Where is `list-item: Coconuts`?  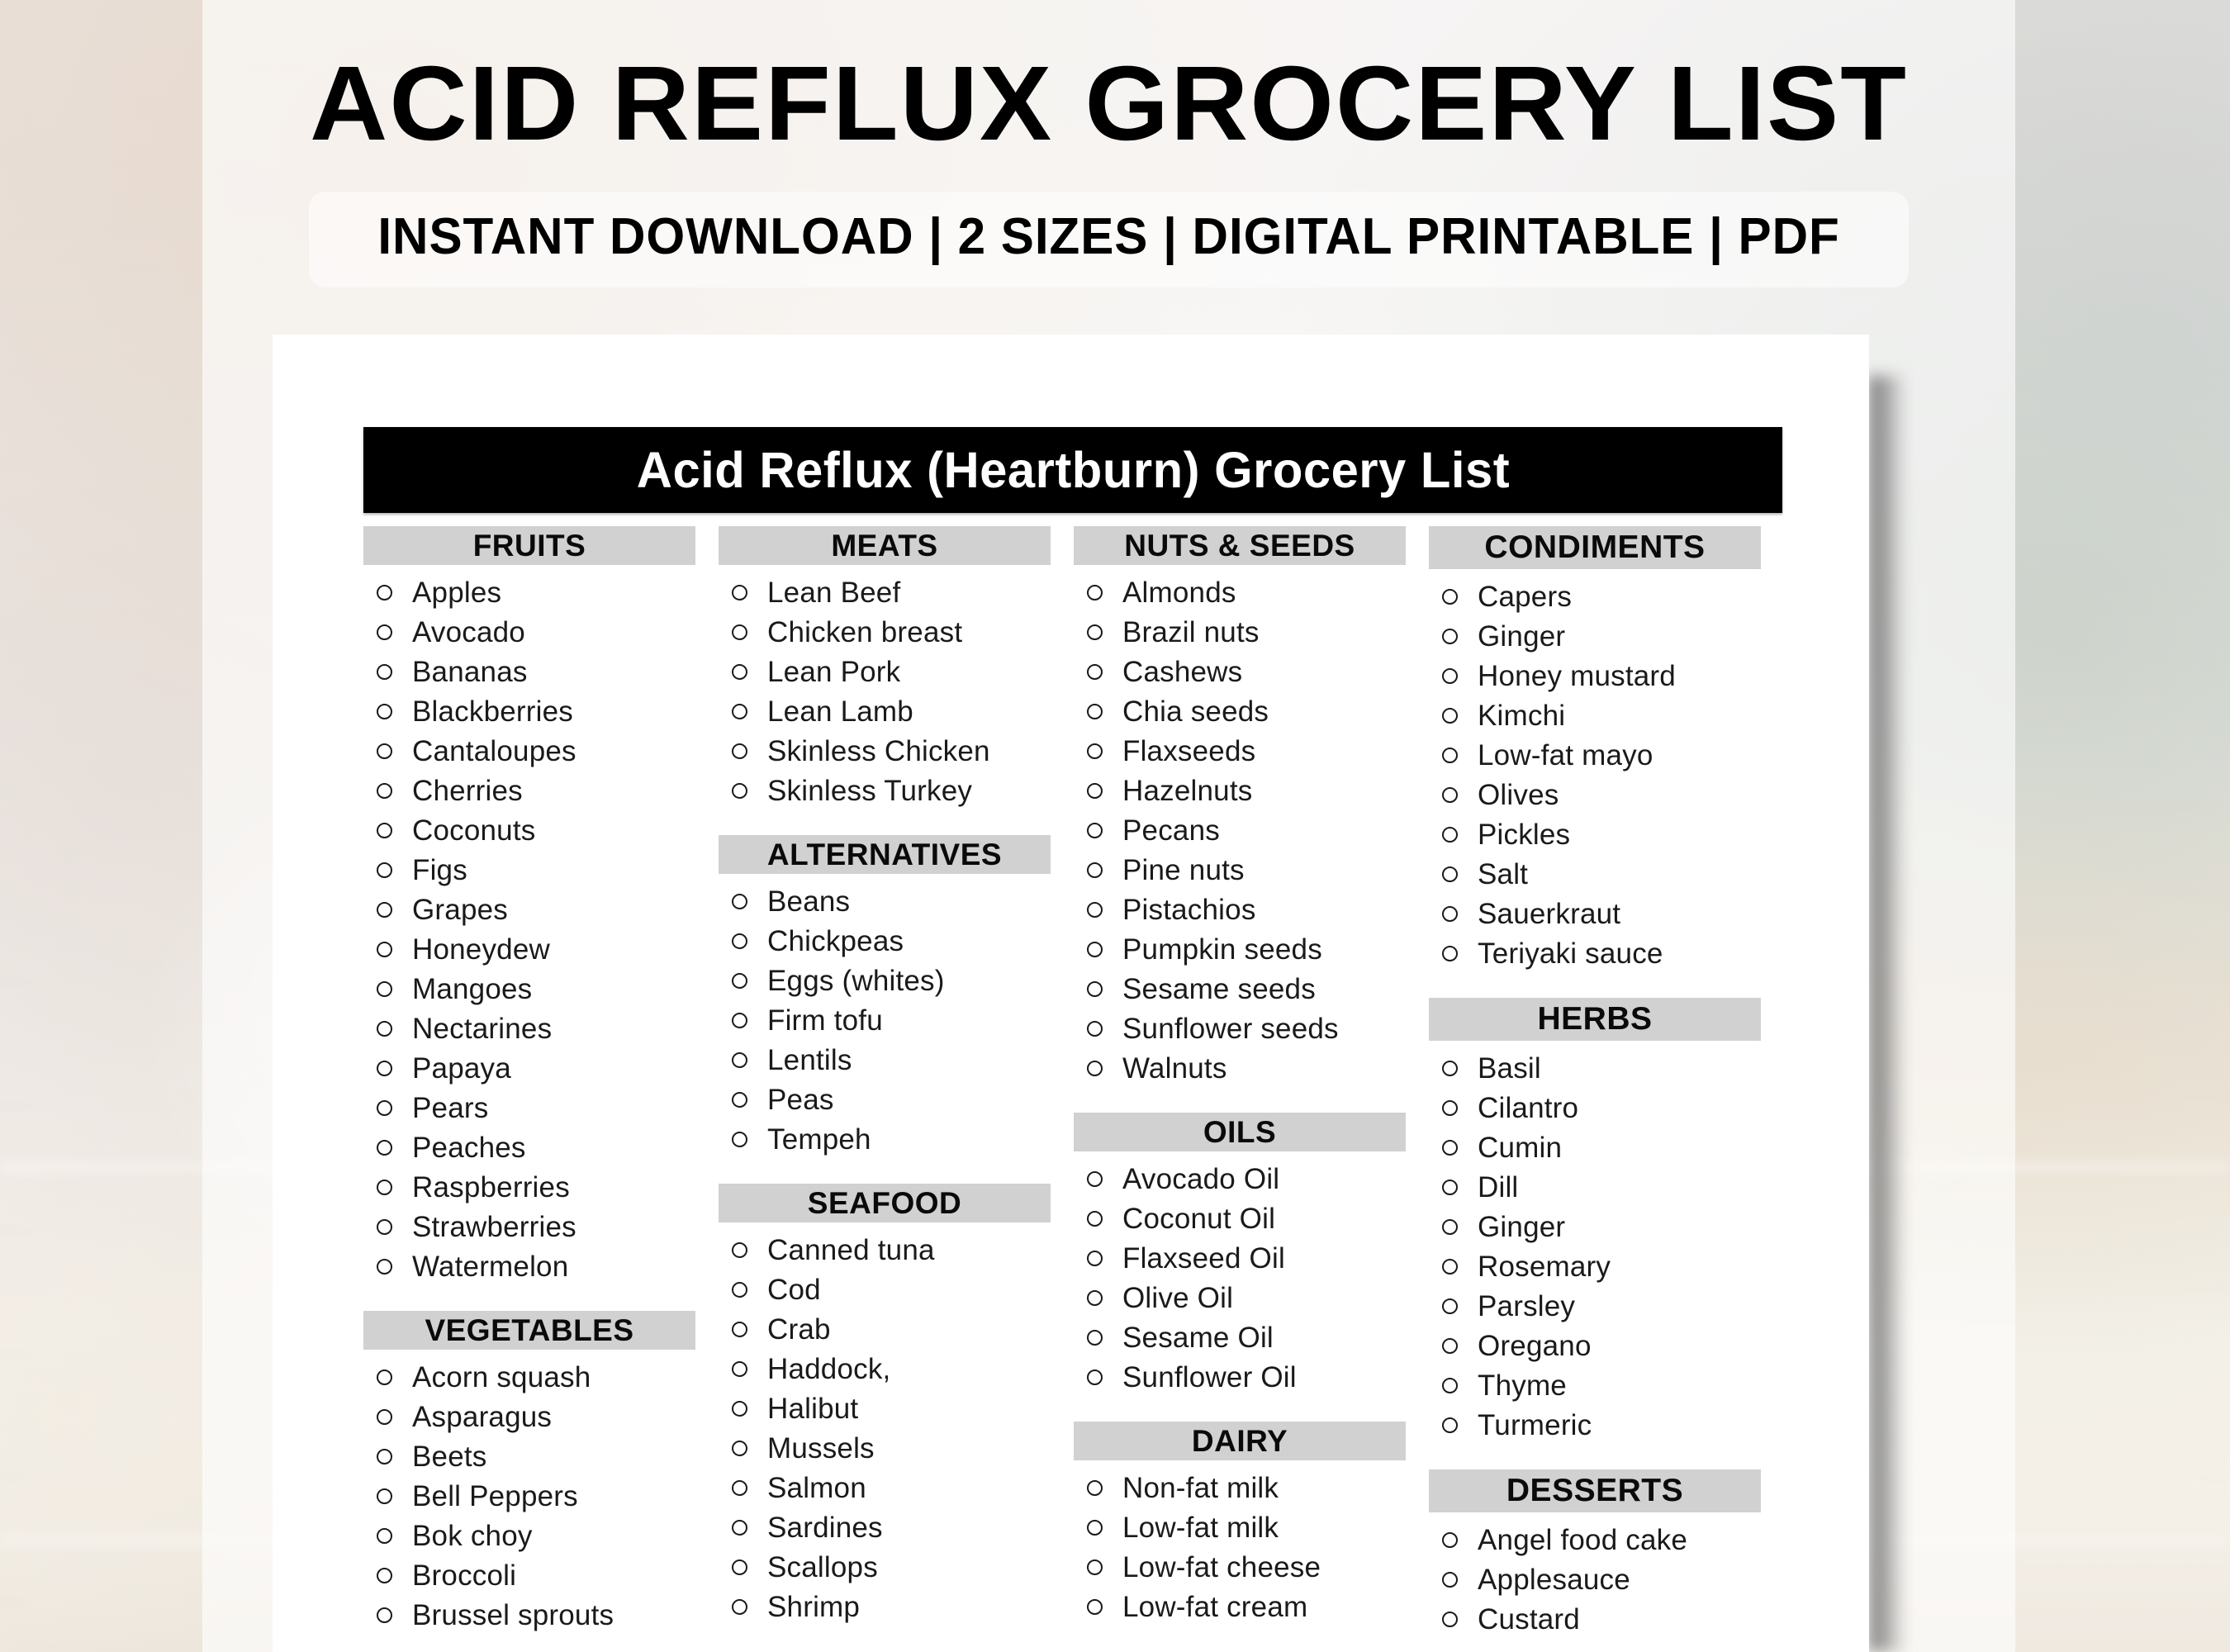 list-item: Coconuts is located at coordinates (541, 830).